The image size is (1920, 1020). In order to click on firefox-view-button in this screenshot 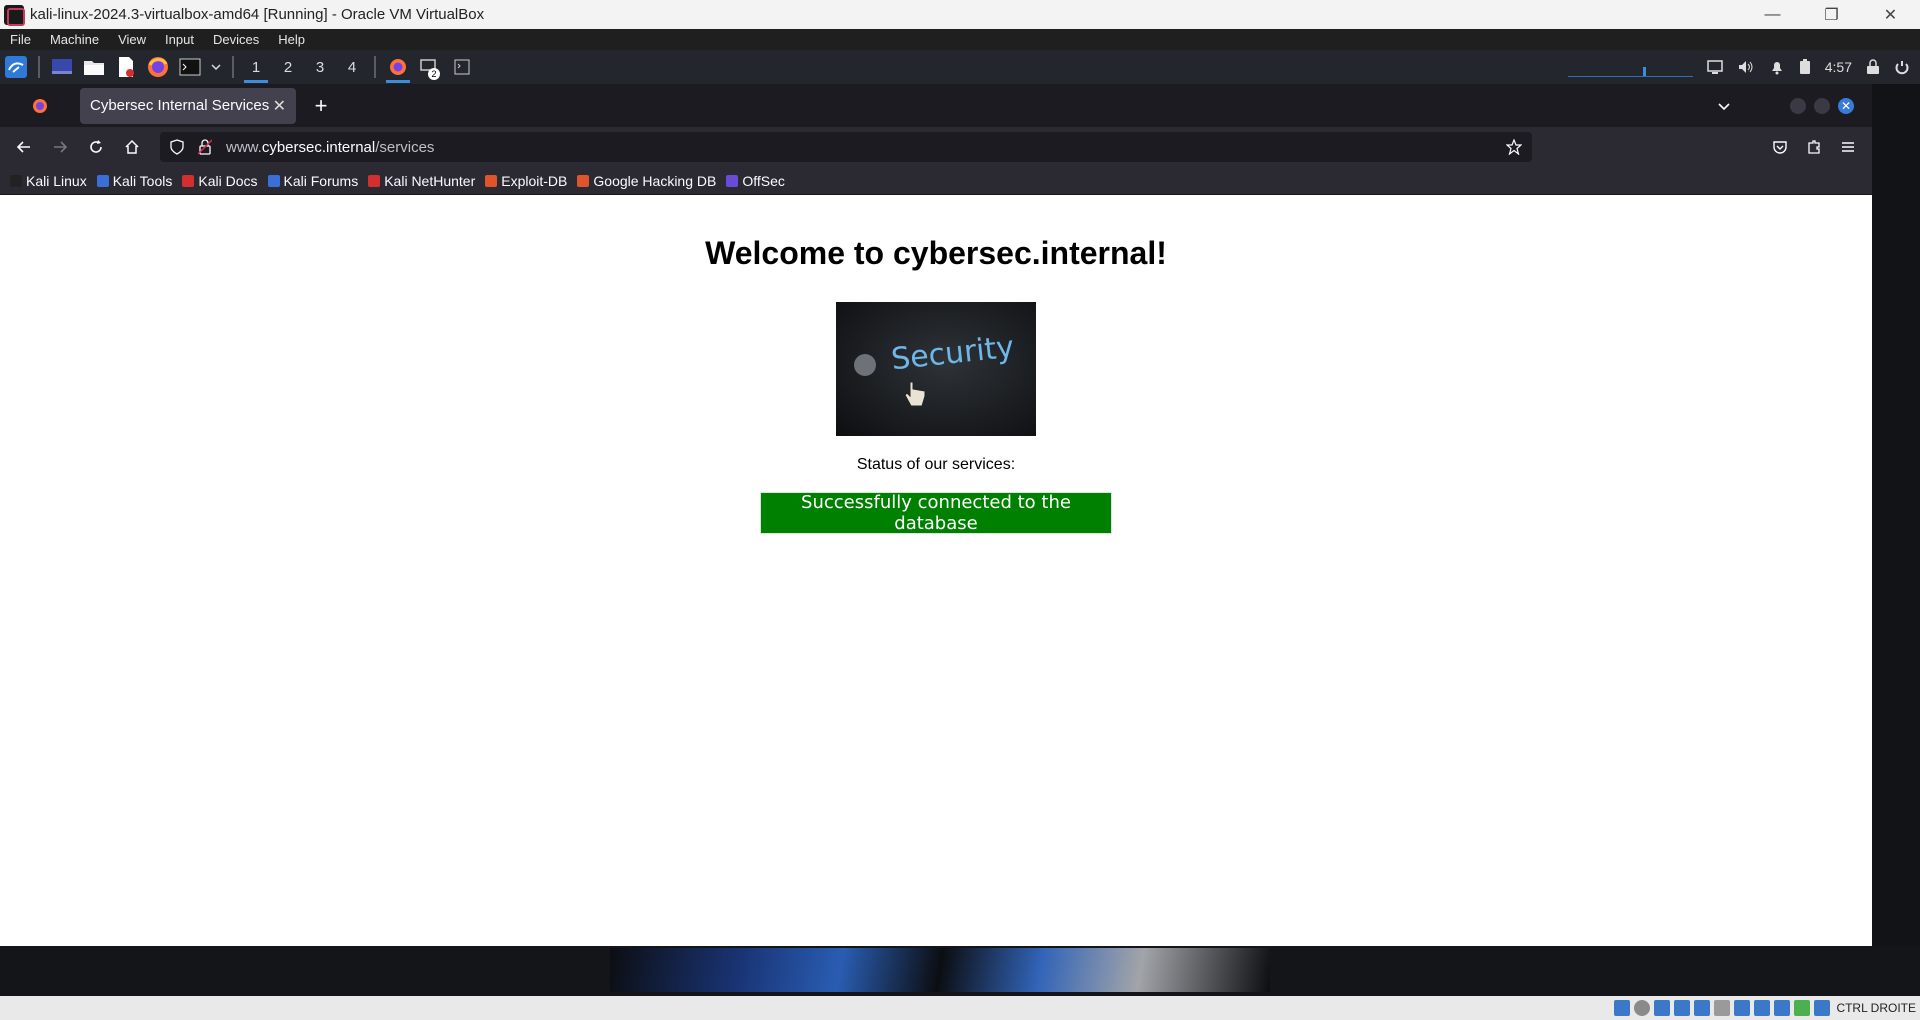, I will do `click(40, 105)`.